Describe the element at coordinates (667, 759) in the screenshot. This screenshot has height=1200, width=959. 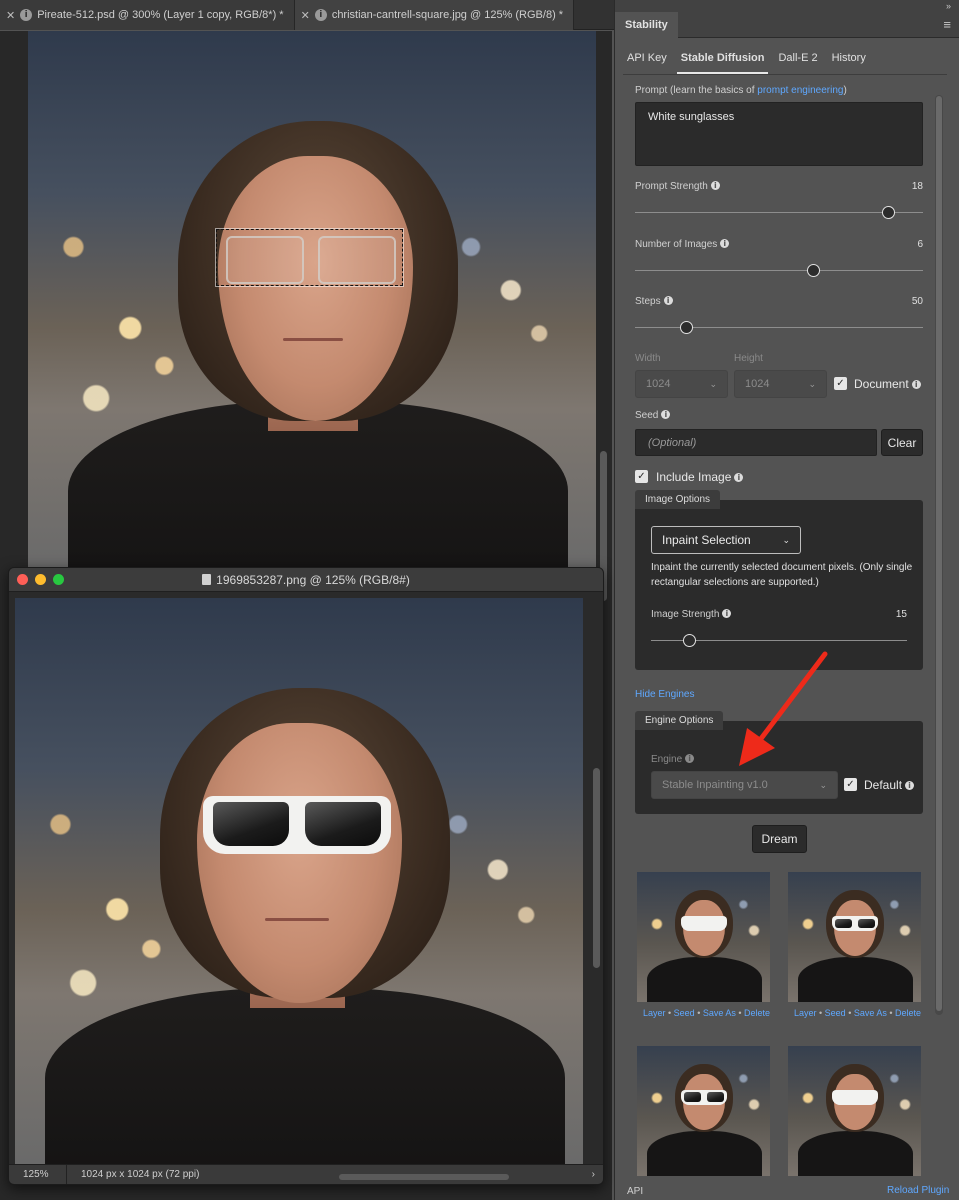
I see `engine-label-text: Engine` at that location.